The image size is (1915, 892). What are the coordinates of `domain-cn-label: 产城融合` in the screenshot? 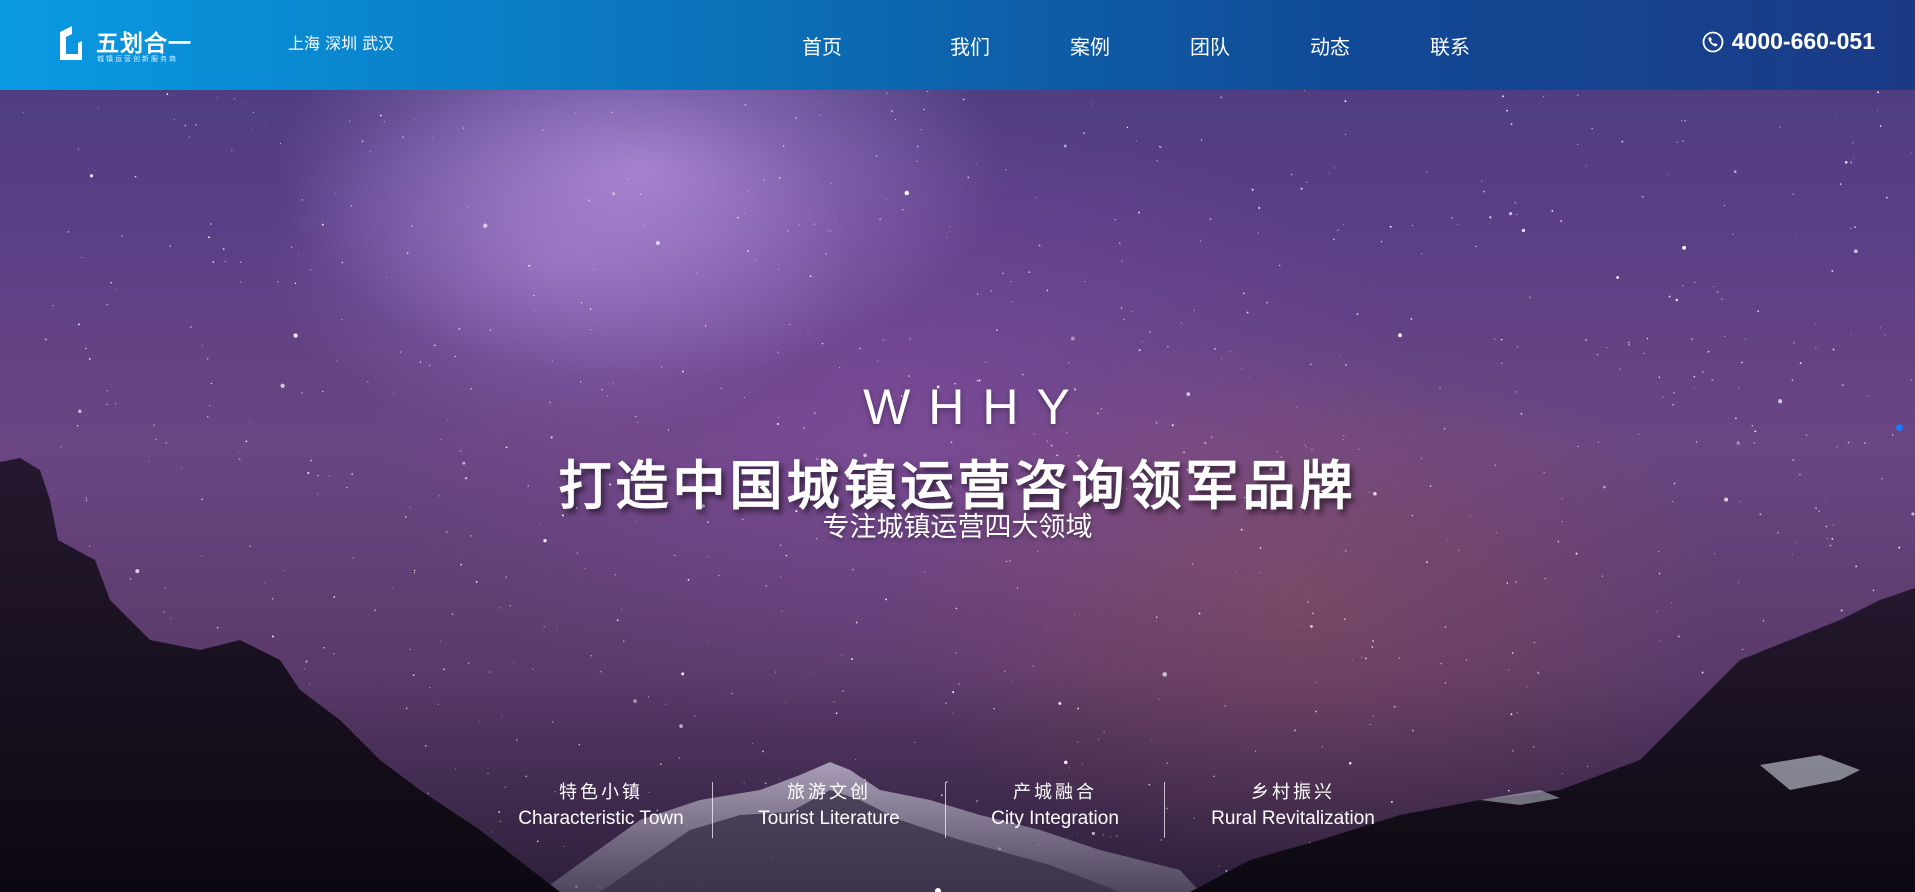 It's located at (1055, 792).